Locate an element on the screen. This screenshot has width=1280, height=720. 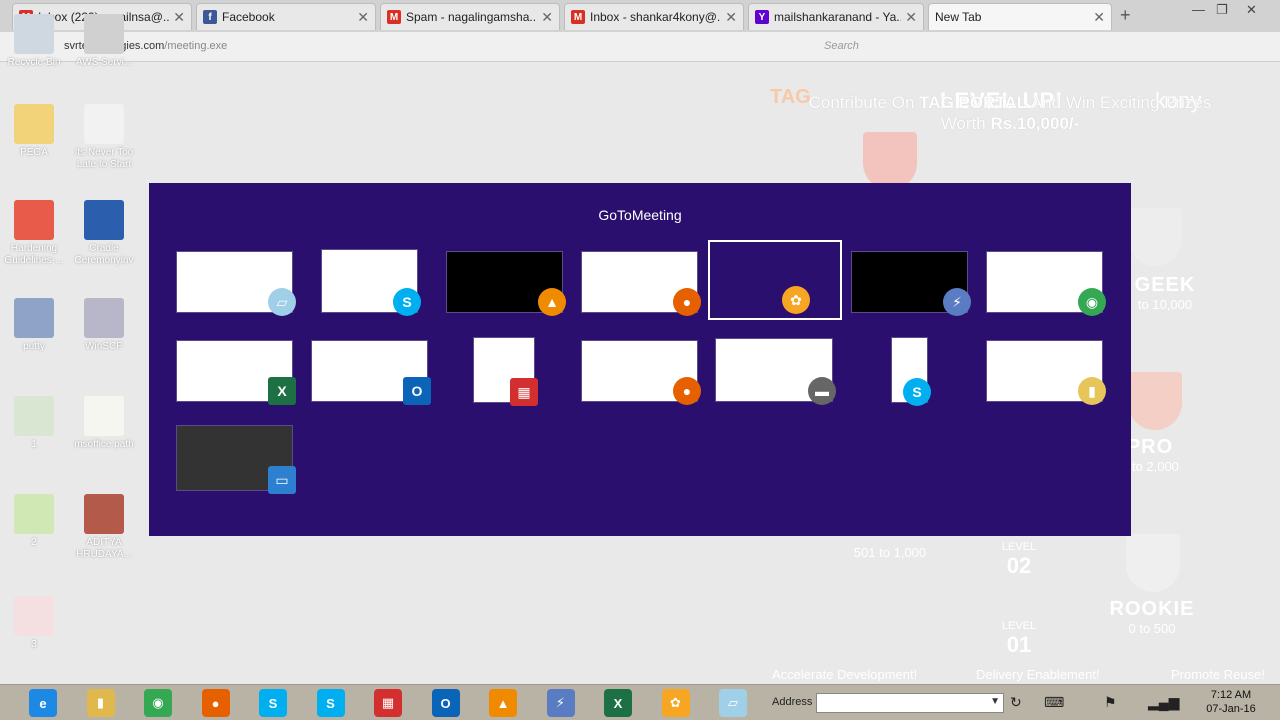
taskbar-firefox-icon: ● is located at coordinates (215, 703).